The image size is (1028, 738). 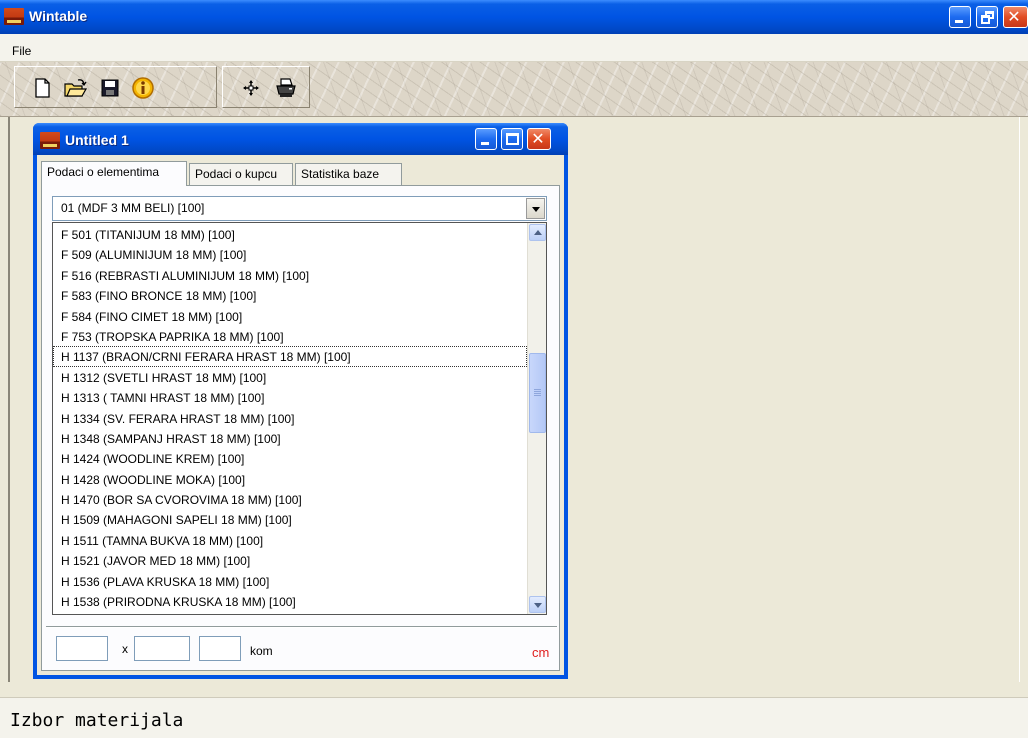 What do you see at coordinates (985, 19) in the screenshot?
I see `restore-icon-front` at bounding box center [985, 19].